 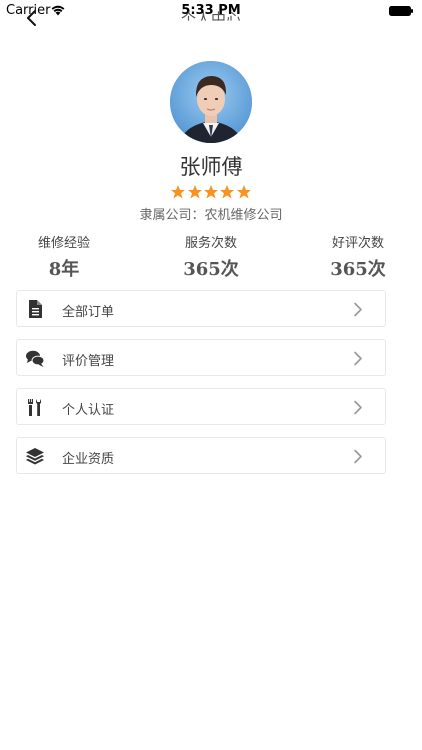 I want to click on stat-label: 维修经验, so click(x=63, y=243).